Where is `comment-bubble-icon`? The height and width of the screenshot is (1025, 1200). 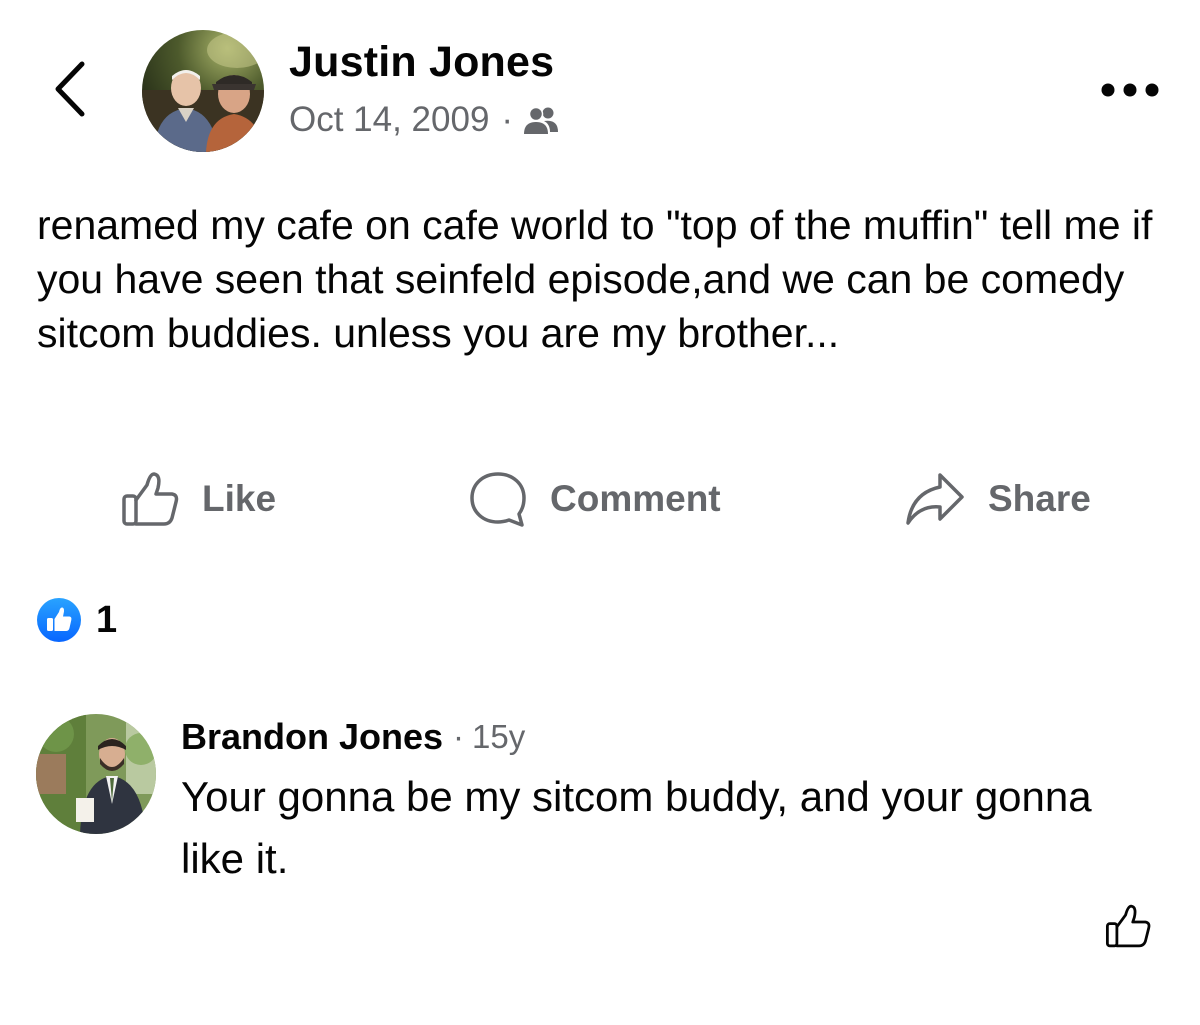 comment-bubble-icon is located at coordinates (498, 499).